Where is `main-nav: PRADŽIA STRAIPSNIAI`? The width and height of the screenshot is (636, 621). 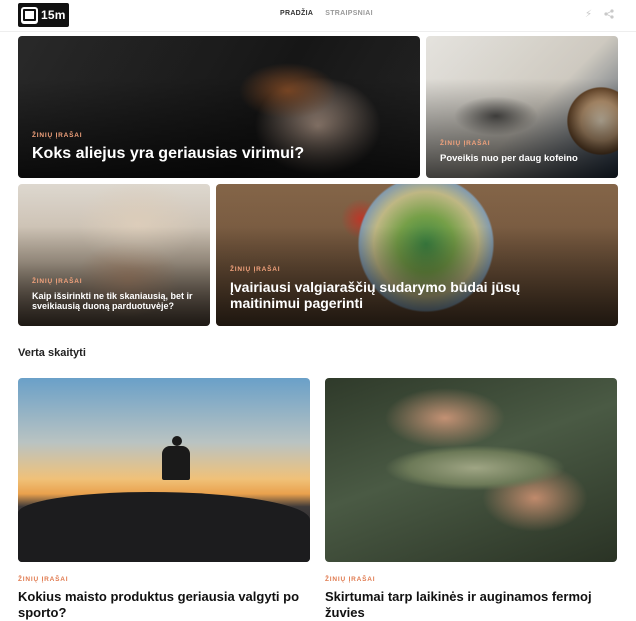 main-nav: PRADŽIA STRAIPSNIAI is located at coordinates (326, 13).